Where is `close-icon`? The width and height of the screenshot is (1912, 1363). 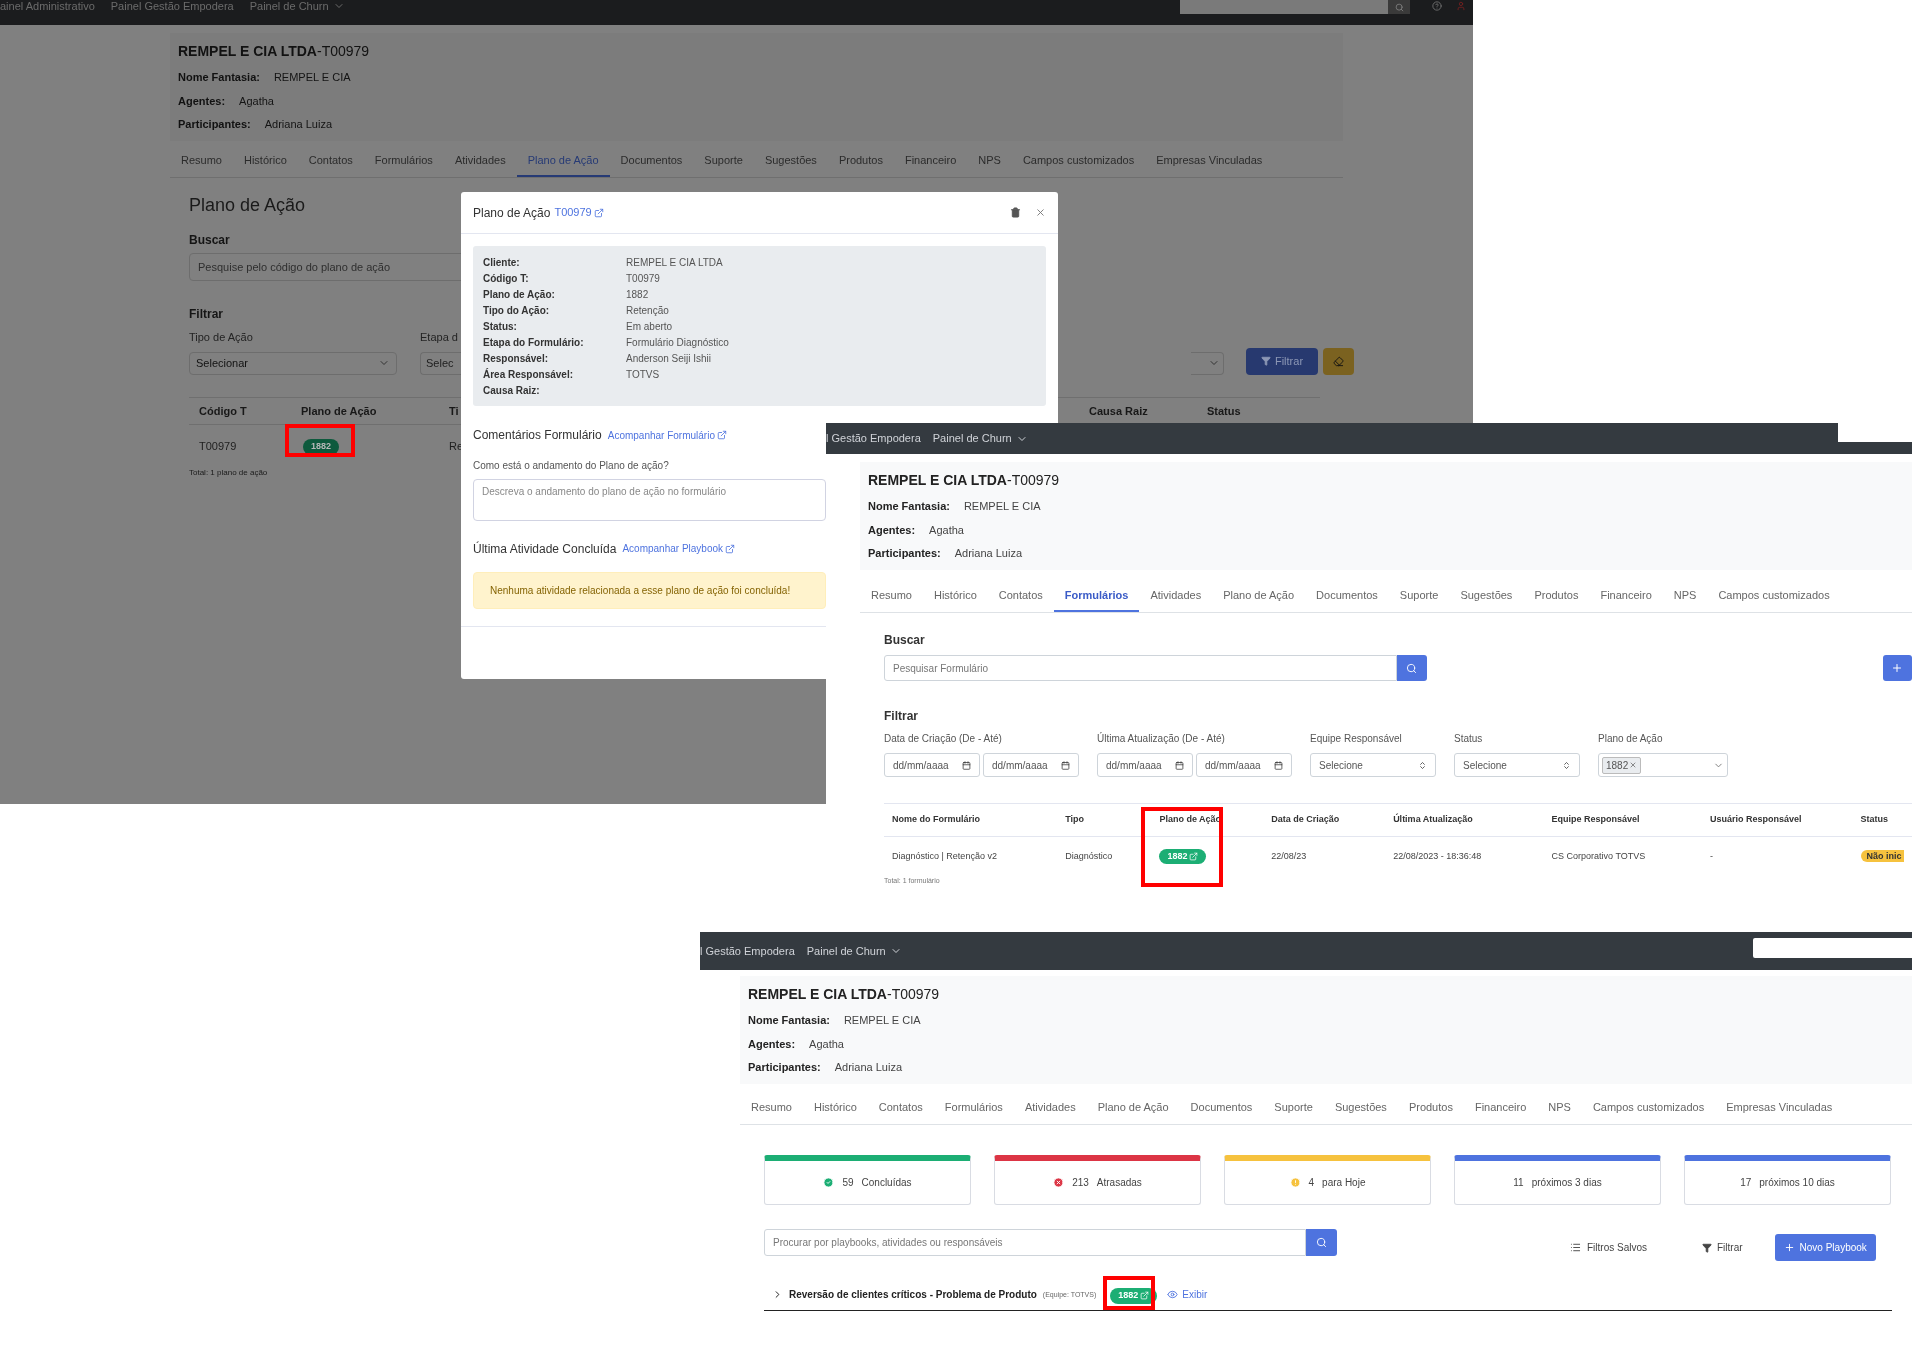
close-icon is located at coordinates (1040, 212).